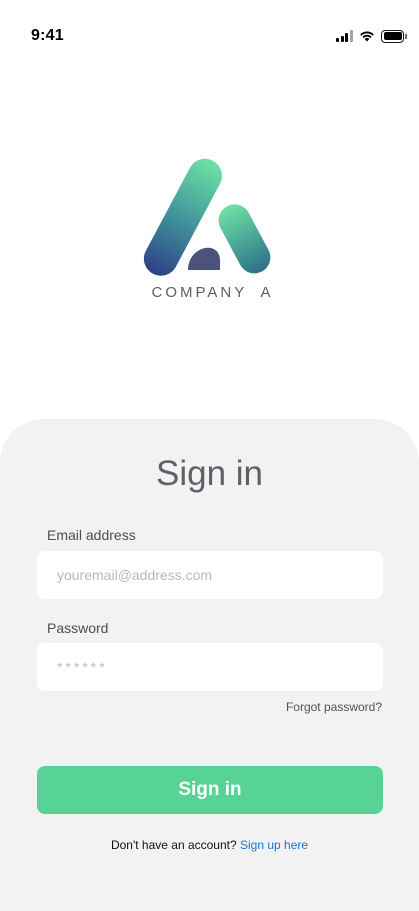 This screenshot has width=419, height=911. Describe the element at coordinates (210, 667) in the screenshot. I see `password-field` at that location.